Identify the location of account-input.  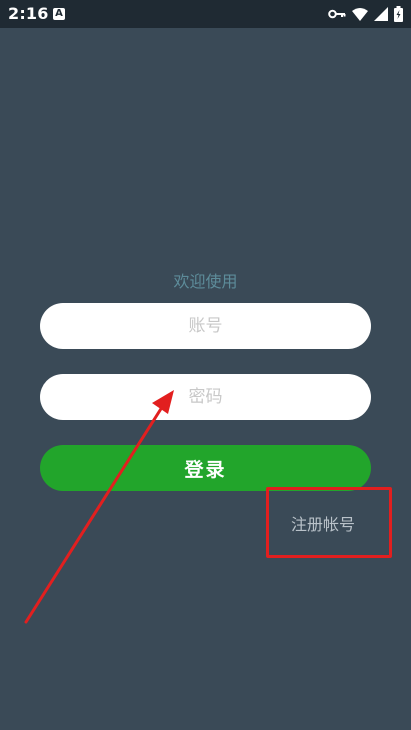
(205, 326).